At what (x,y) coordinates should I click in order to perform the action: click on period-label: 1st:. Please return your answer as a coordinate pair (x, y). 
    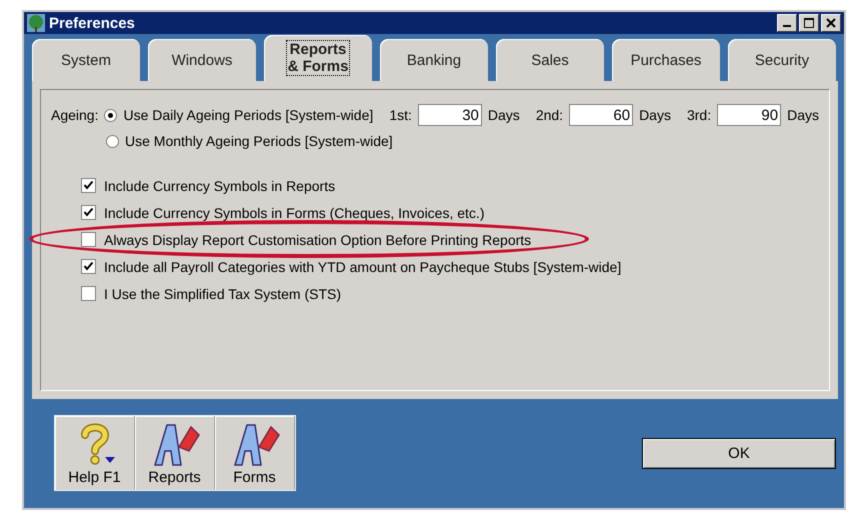
    Looking at the image, I should click on (400, 115).